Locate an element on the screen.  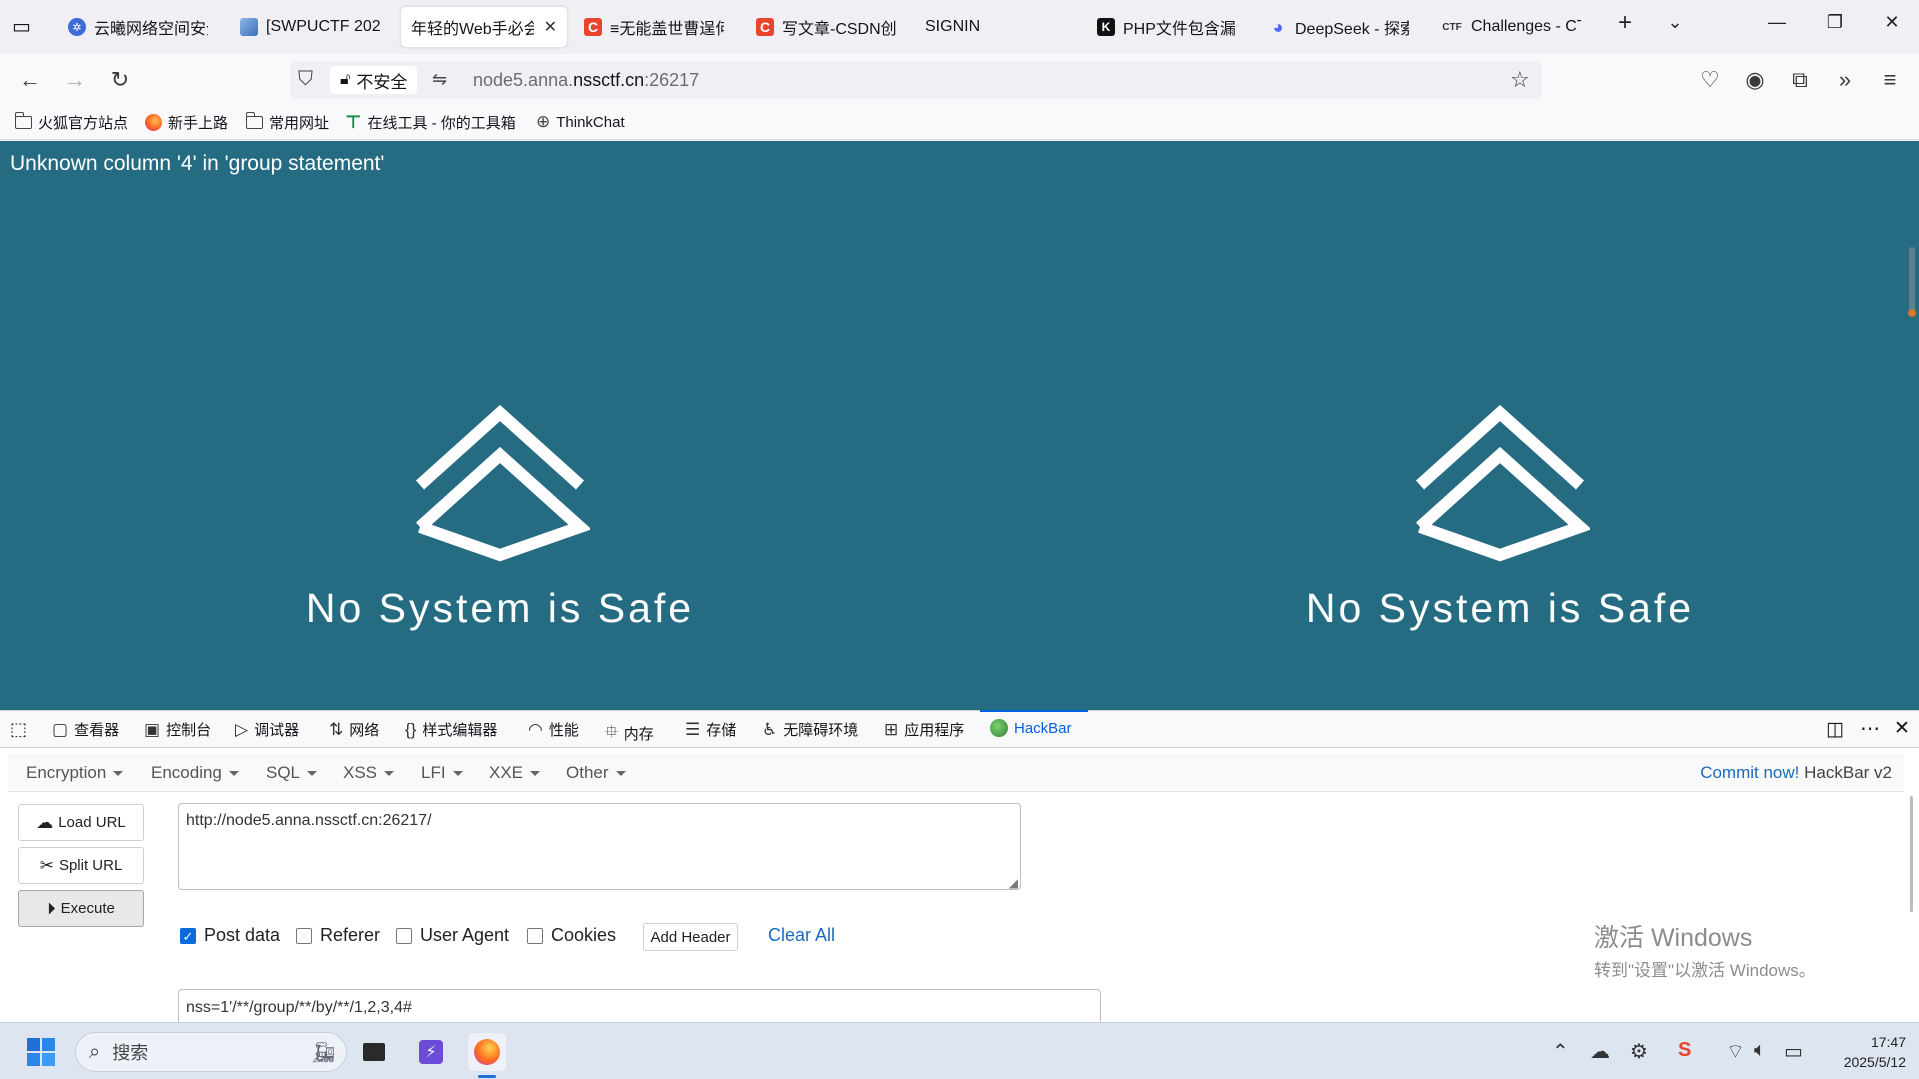
chevron-down-icon: ⌄ is located at coordinates (1675, 22).